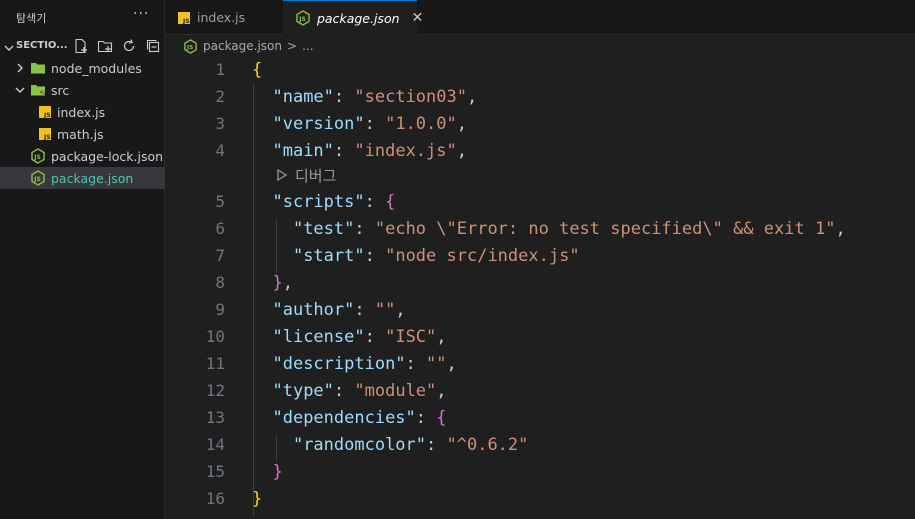 This screenshot has width=915, height=519. Describe the element at coordinates (242, 46) in the screenshot. I see `breadcrumb-file: package.json` at that location.